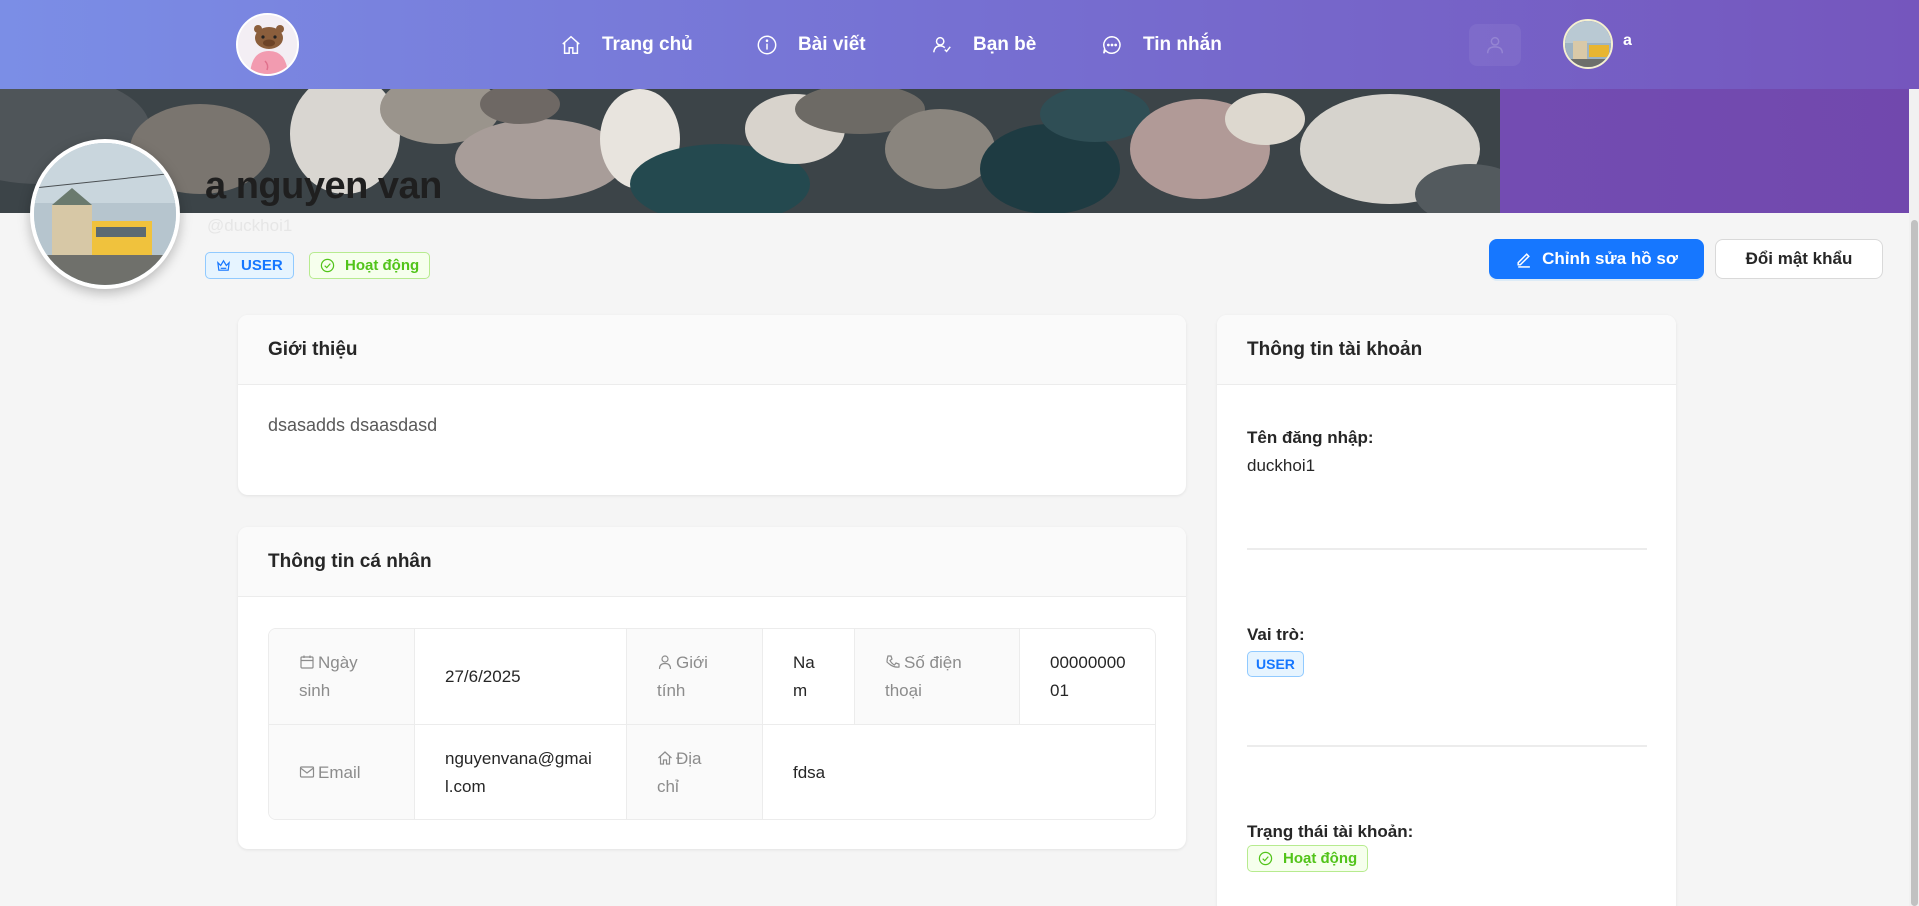 The image size is (1919, 906). I want to click on friends-icon, so click(942, 44).